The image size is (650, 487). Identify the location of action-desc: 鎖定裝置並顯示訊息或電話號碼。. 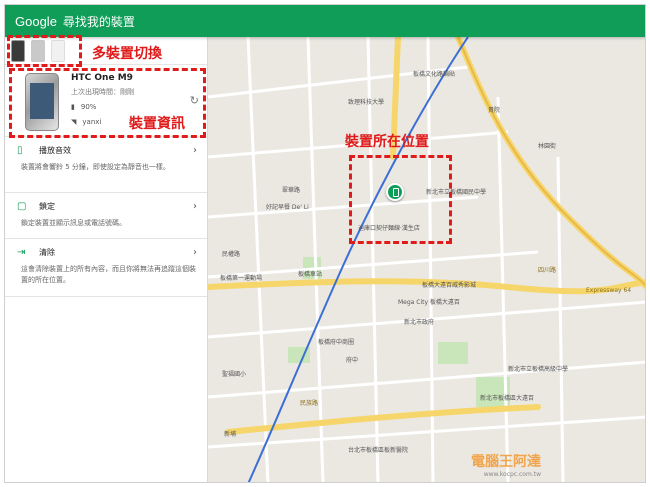
(73, 223).